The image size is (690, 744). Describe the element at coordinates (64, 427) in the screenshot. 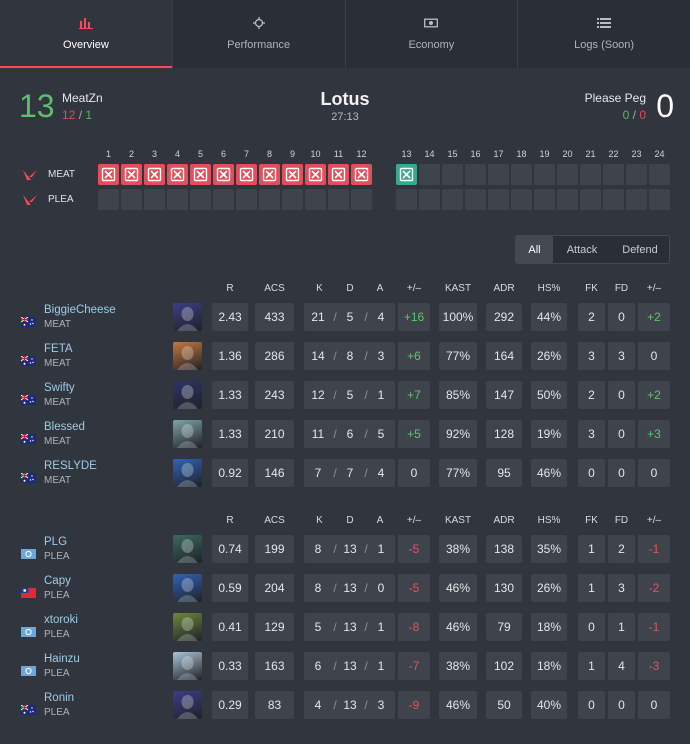

I see `player-name-link: Blessed` at that location.